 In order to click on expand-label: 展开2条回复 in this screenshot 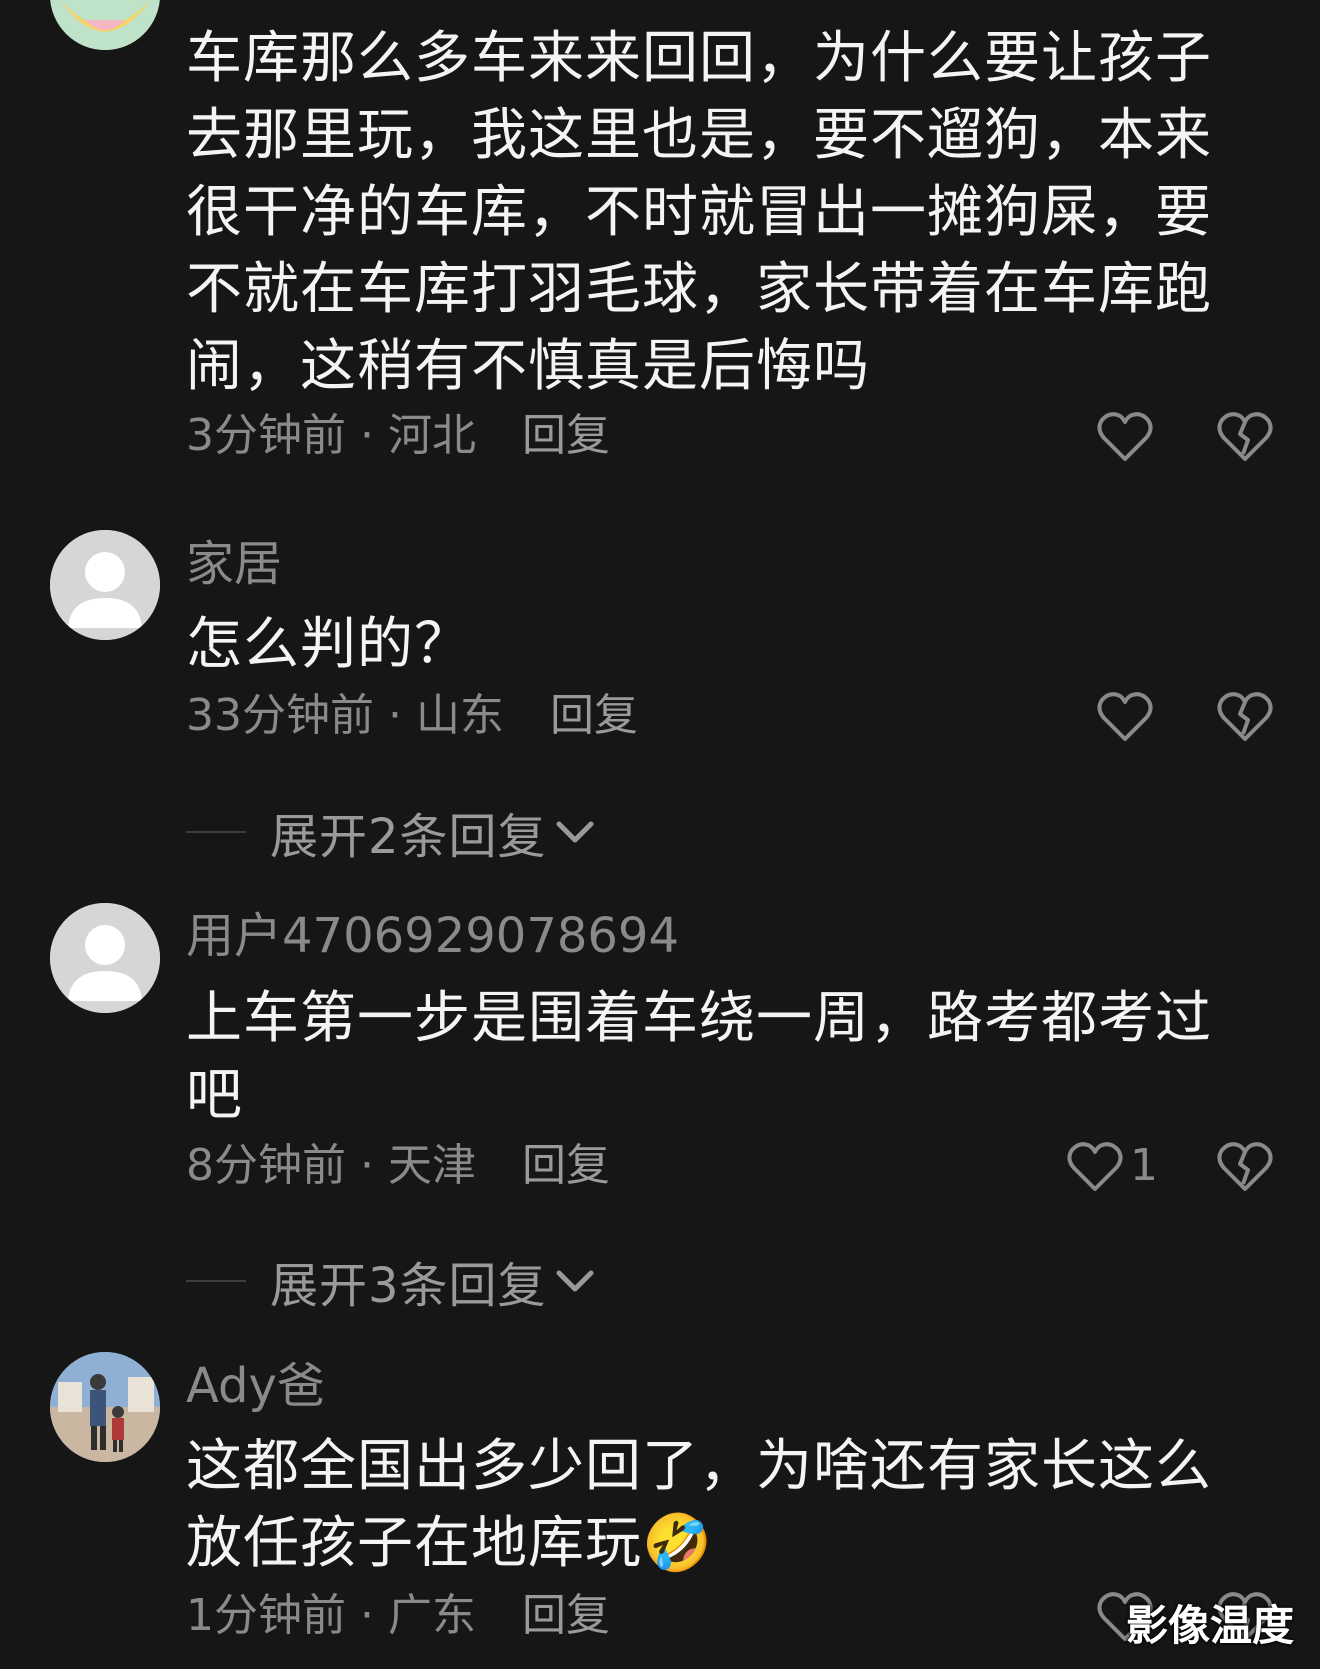, I will do `click(408, 832)`.